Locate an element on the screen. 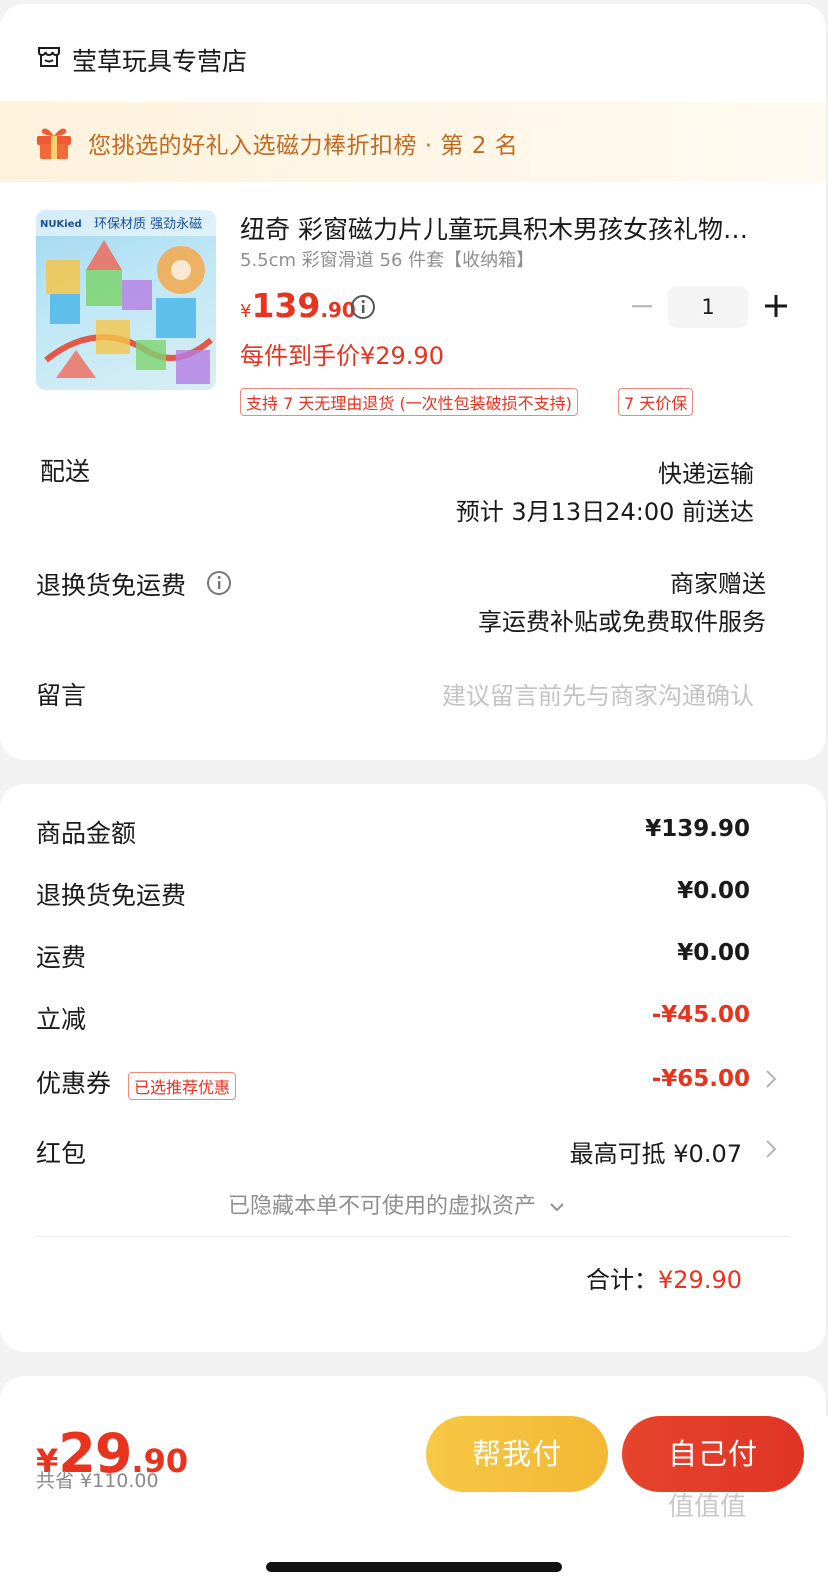 This screenshot has height=1593, width=828. total-row: 合计：¥29.90 is located at coordinates (664, 1277).